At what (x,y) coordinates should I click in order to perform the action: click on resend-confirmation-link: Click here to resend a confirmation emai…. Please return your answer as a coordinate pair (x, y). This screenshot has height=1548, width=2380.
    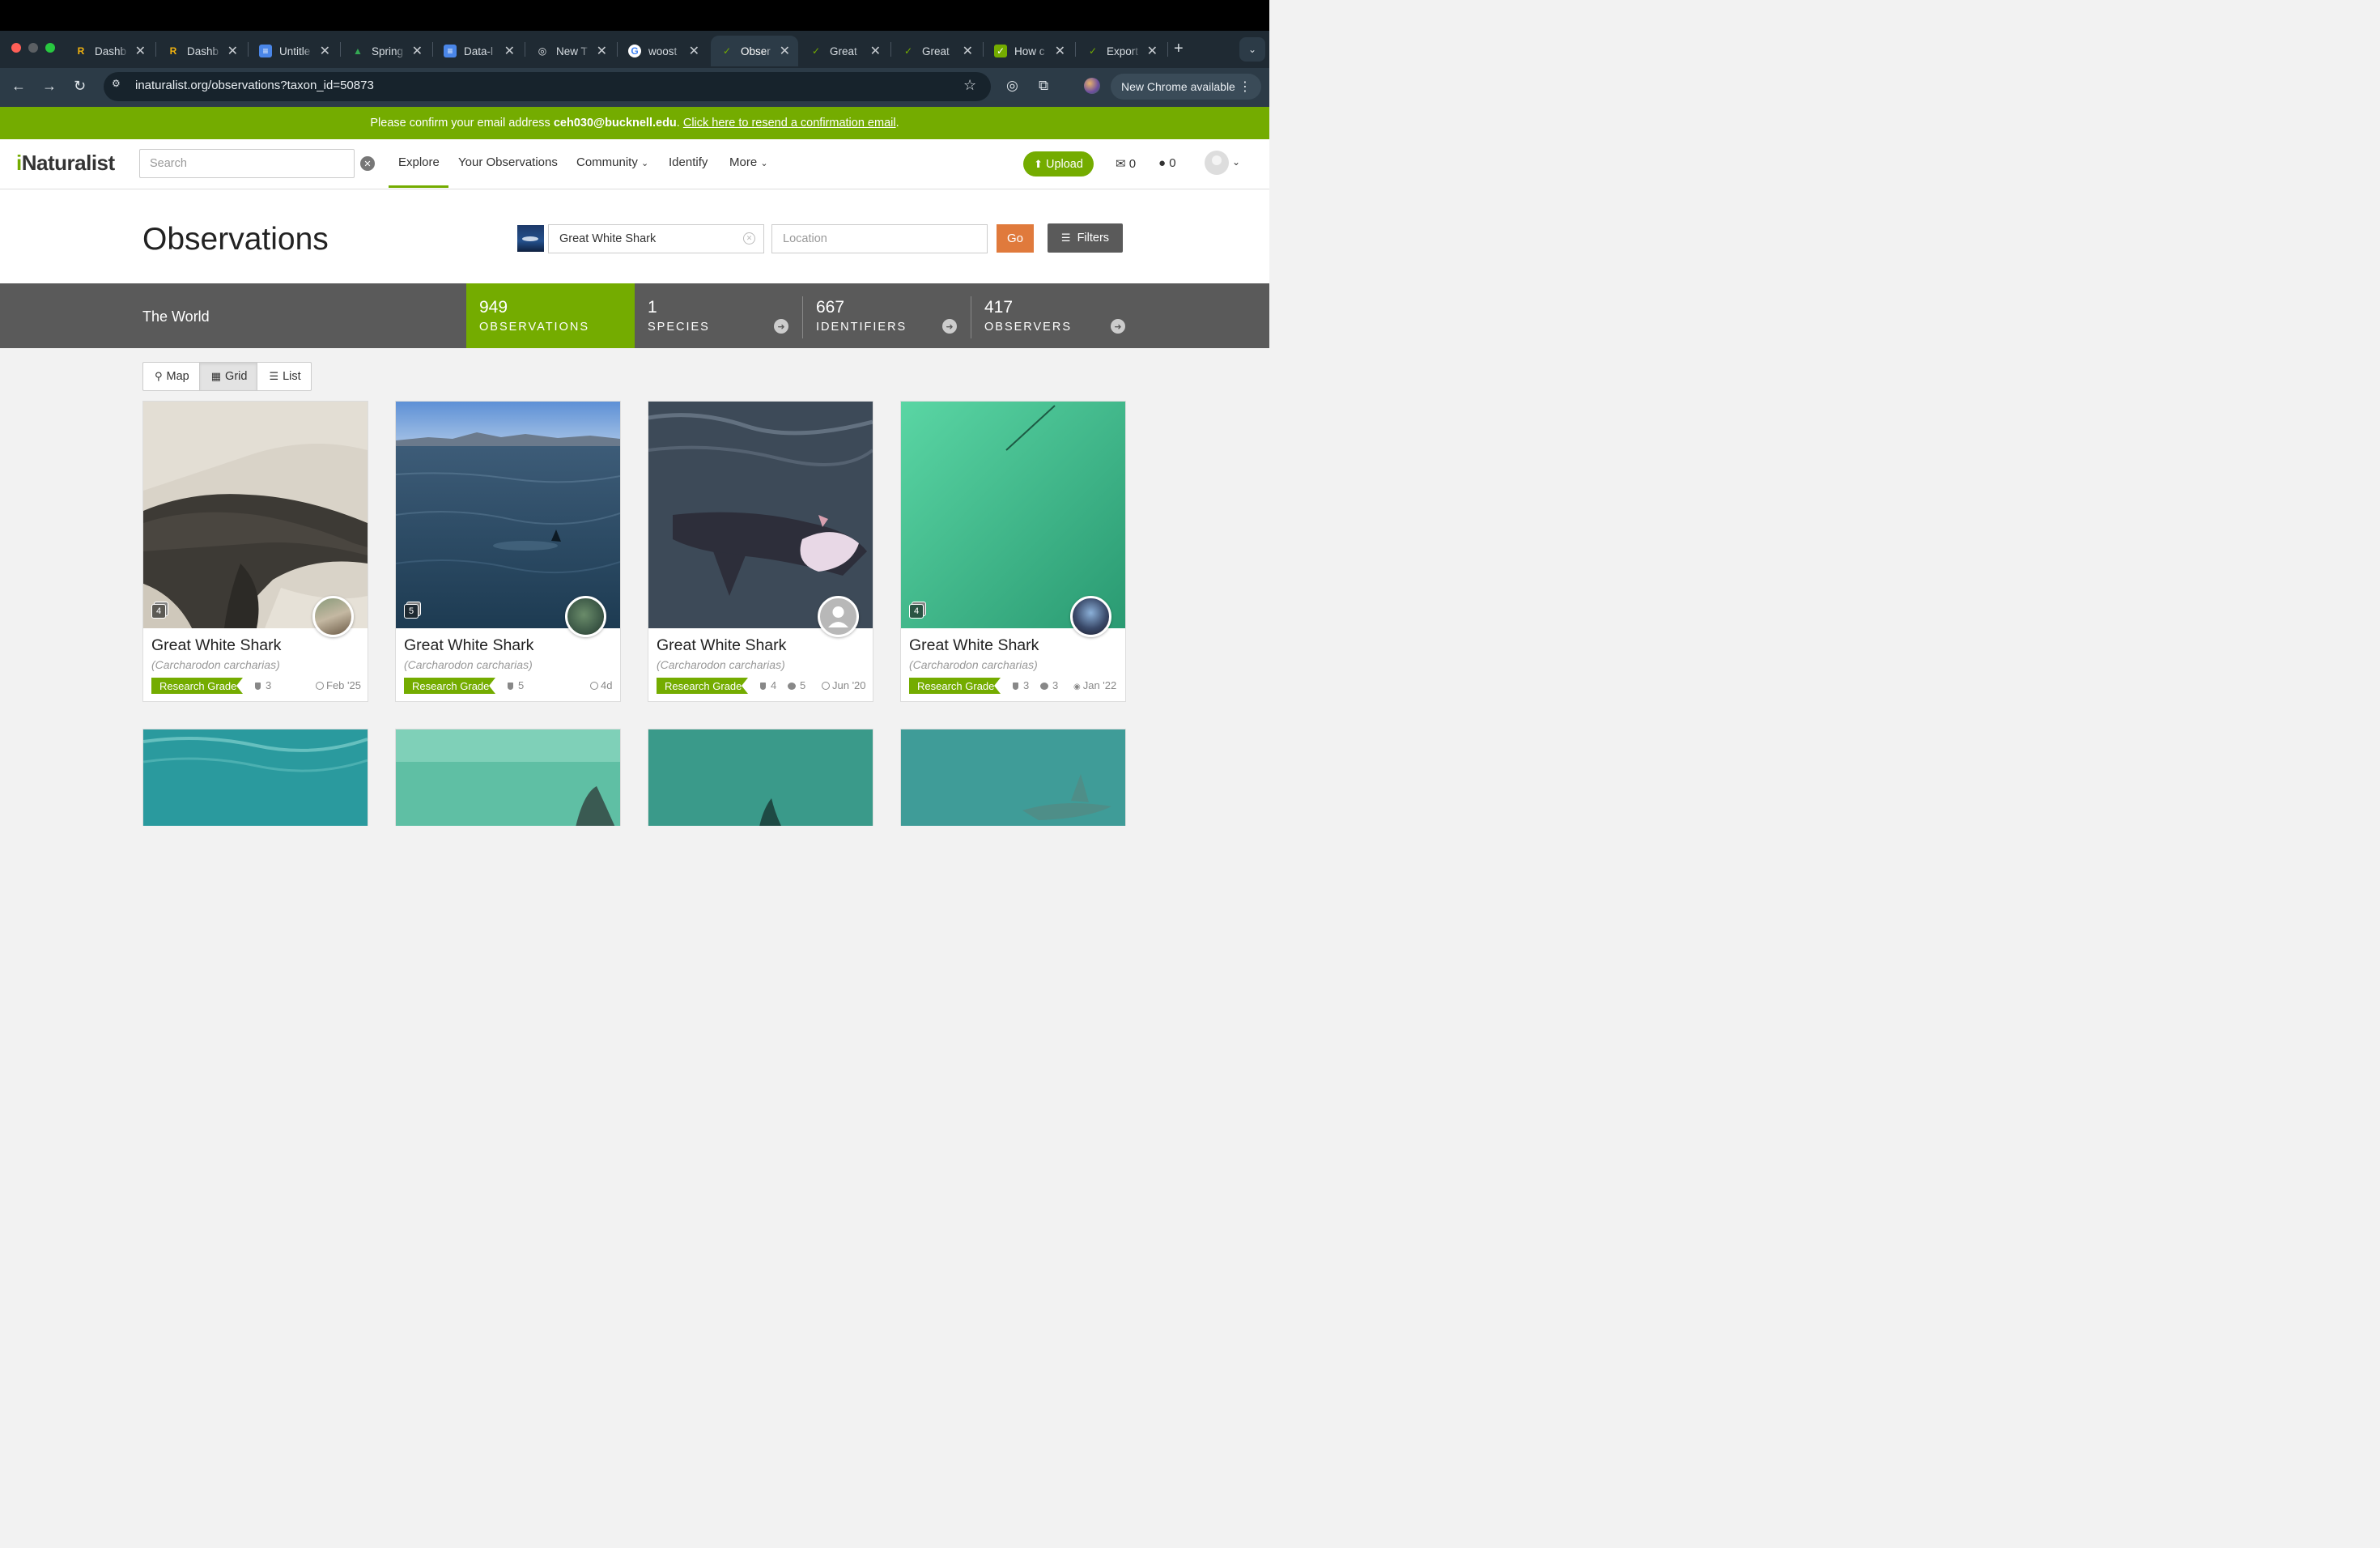
    Looking at the image, I should click on (789, 124).